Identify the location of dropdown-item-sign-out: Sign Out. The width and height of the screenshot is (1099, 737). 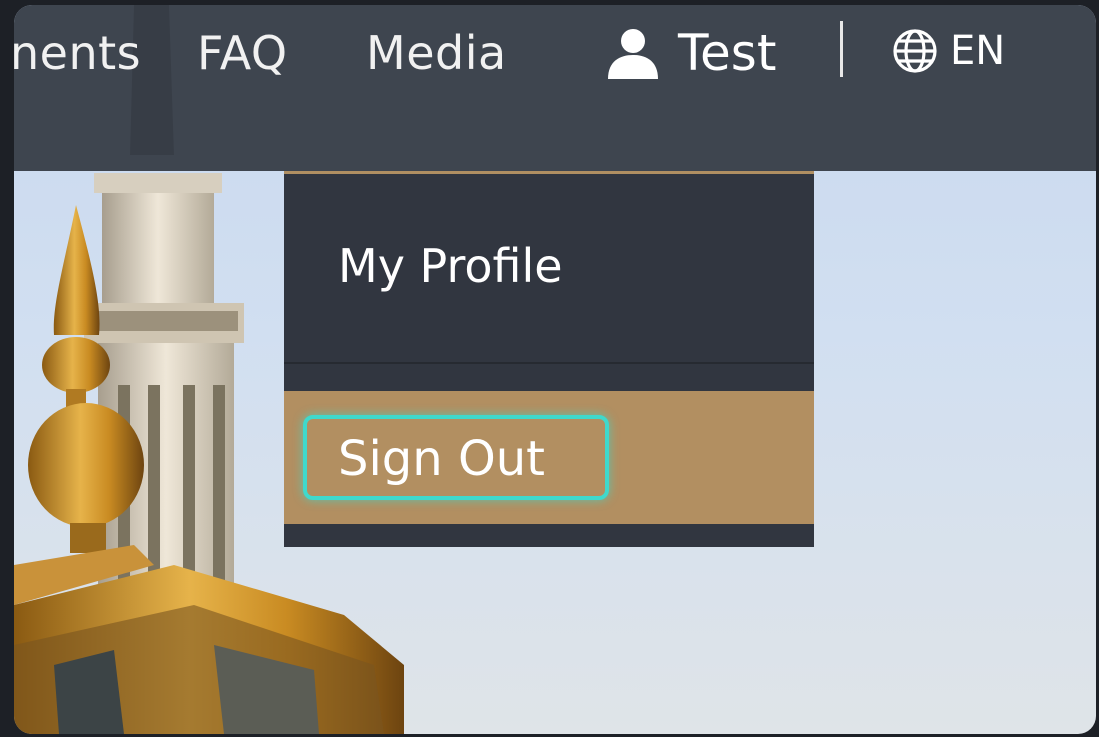
(549, 457).